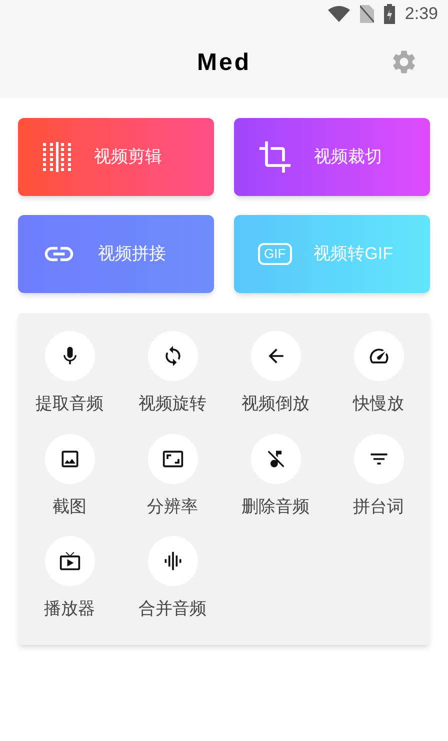 Image resolution: width=448 pixels, height=741 pixels. I want to click on tool-button: 视频旋转, so click(172, 373).